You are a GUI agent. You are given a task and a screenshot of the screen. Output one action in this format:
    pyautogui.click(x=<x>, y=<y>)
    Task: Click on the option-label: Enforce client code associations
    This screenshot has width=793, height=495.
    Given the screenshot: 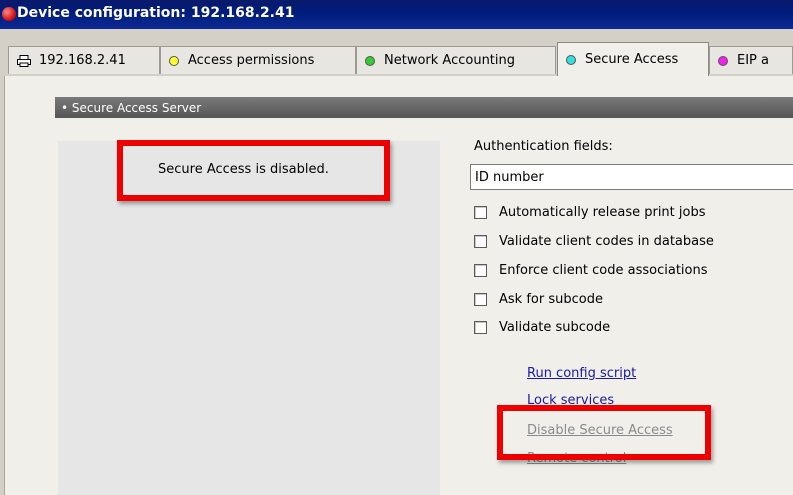 What is the action you would take?
    pyautogui.click(x=603, y=270)
    